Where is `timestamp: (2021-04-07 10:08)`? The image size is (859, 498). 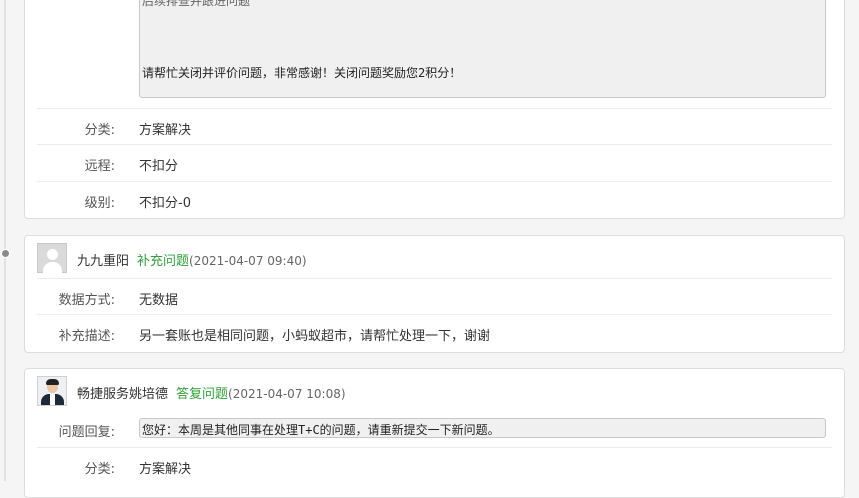
timestamp: (2021-04-07 10:08) is located at coordinates (287, 394).